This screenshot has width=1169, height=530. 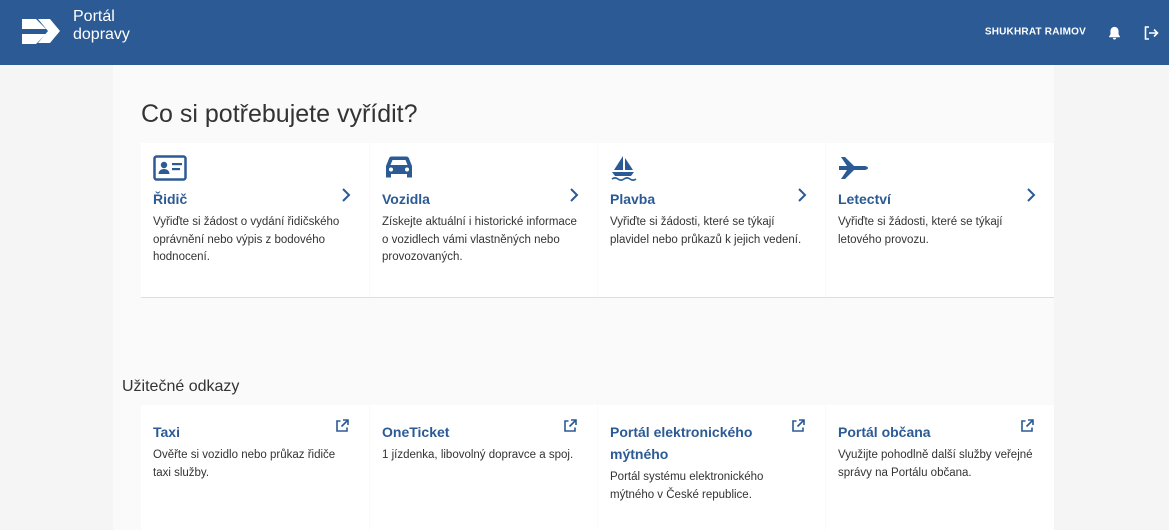 I want to click on link-title: OneTicket, so click(x=416, y=432).